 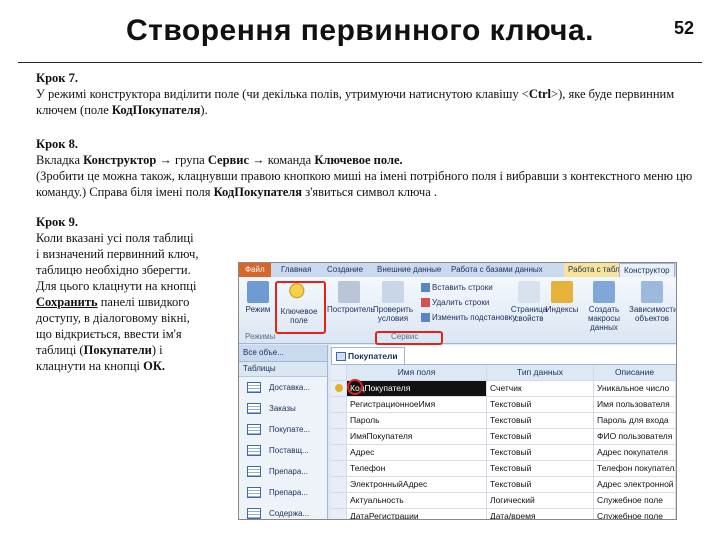 I want to click on insert-rows-button: Вставить строки, so click(x=457, y=288).